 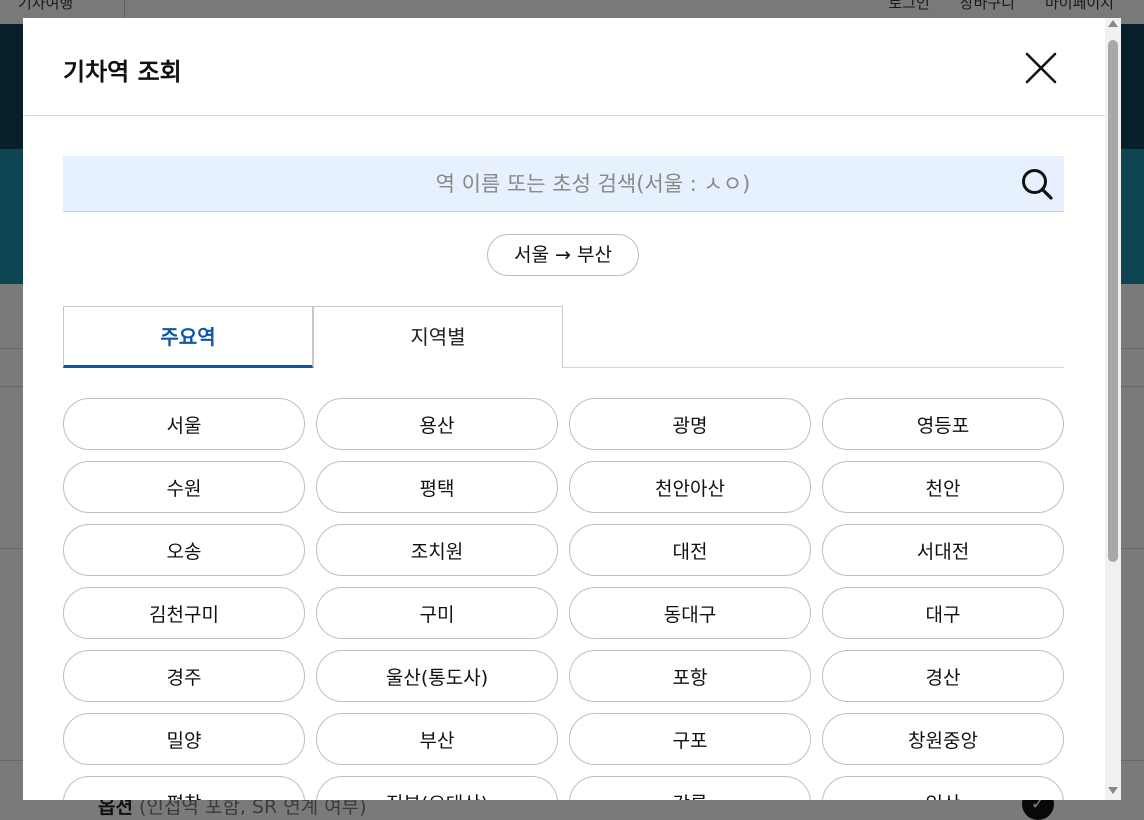 I want to click on station-button: 천안아산, so click(x=690, y=487).